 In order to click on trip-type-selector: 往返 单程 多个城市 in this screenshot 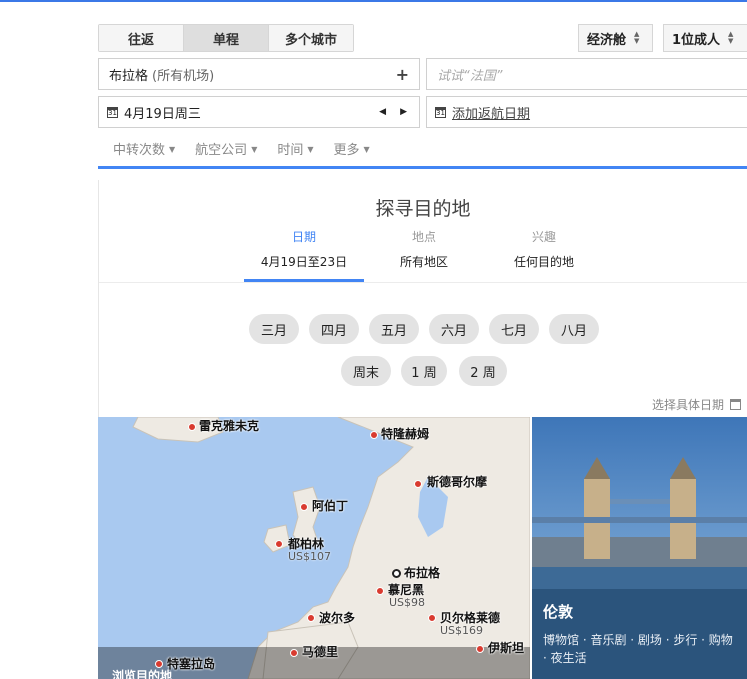, I will do `click(226, 38)`.